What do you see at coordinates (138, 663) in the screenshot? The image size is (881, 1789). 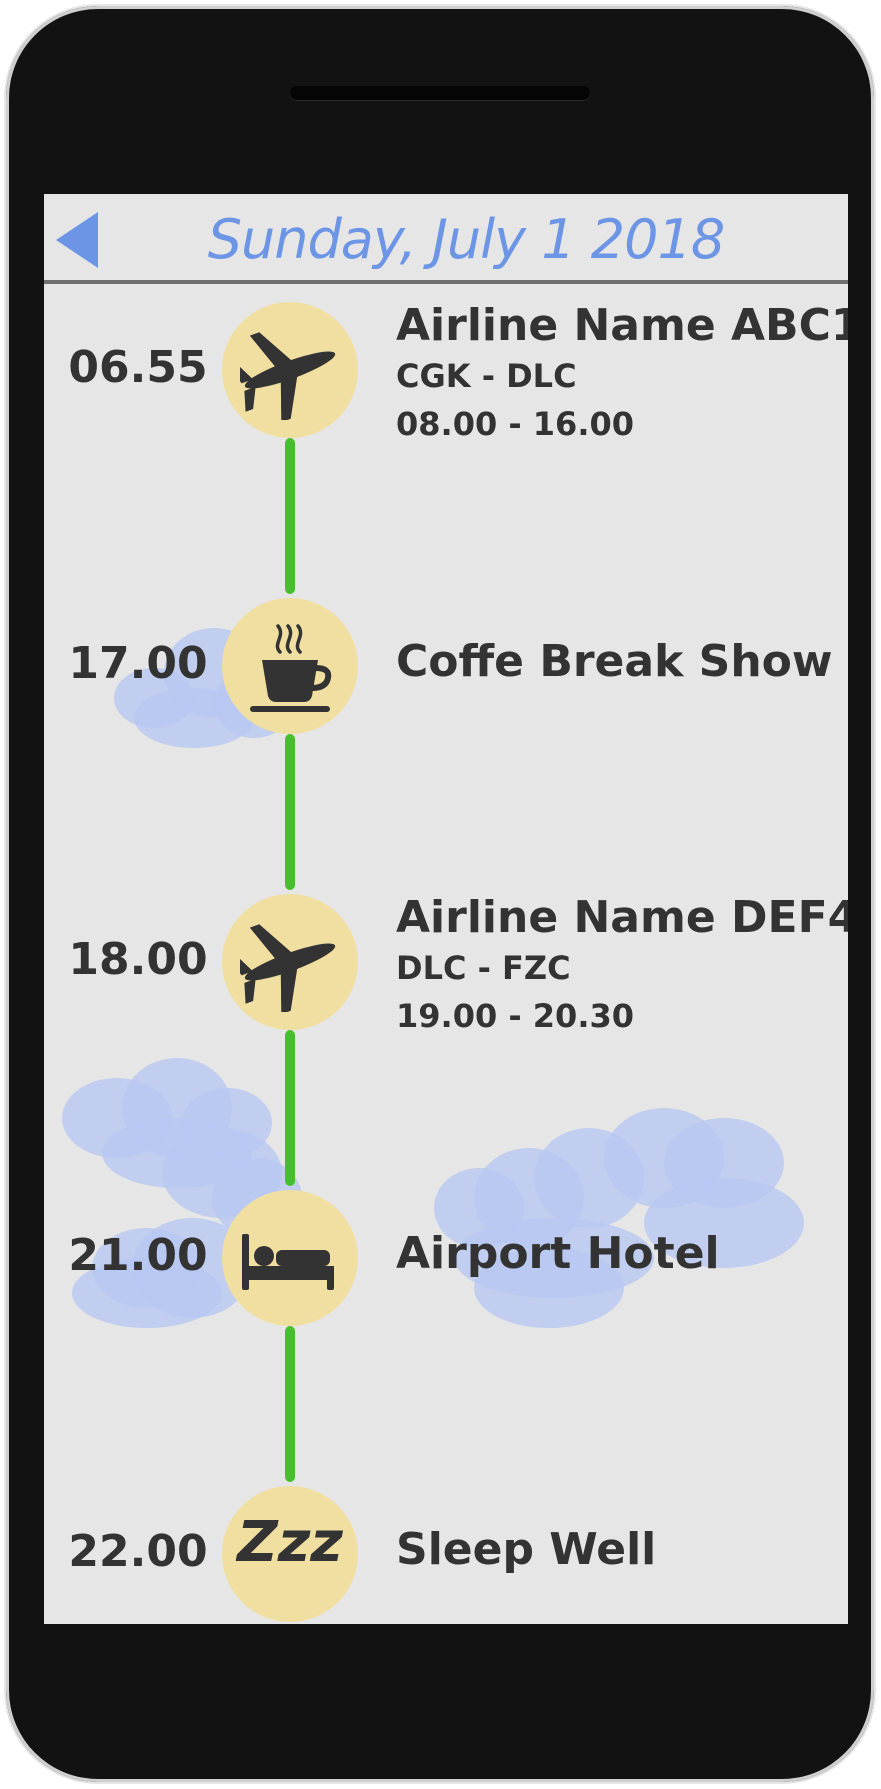 I see `event-time: 17.00` at bounding box center [138, 663].